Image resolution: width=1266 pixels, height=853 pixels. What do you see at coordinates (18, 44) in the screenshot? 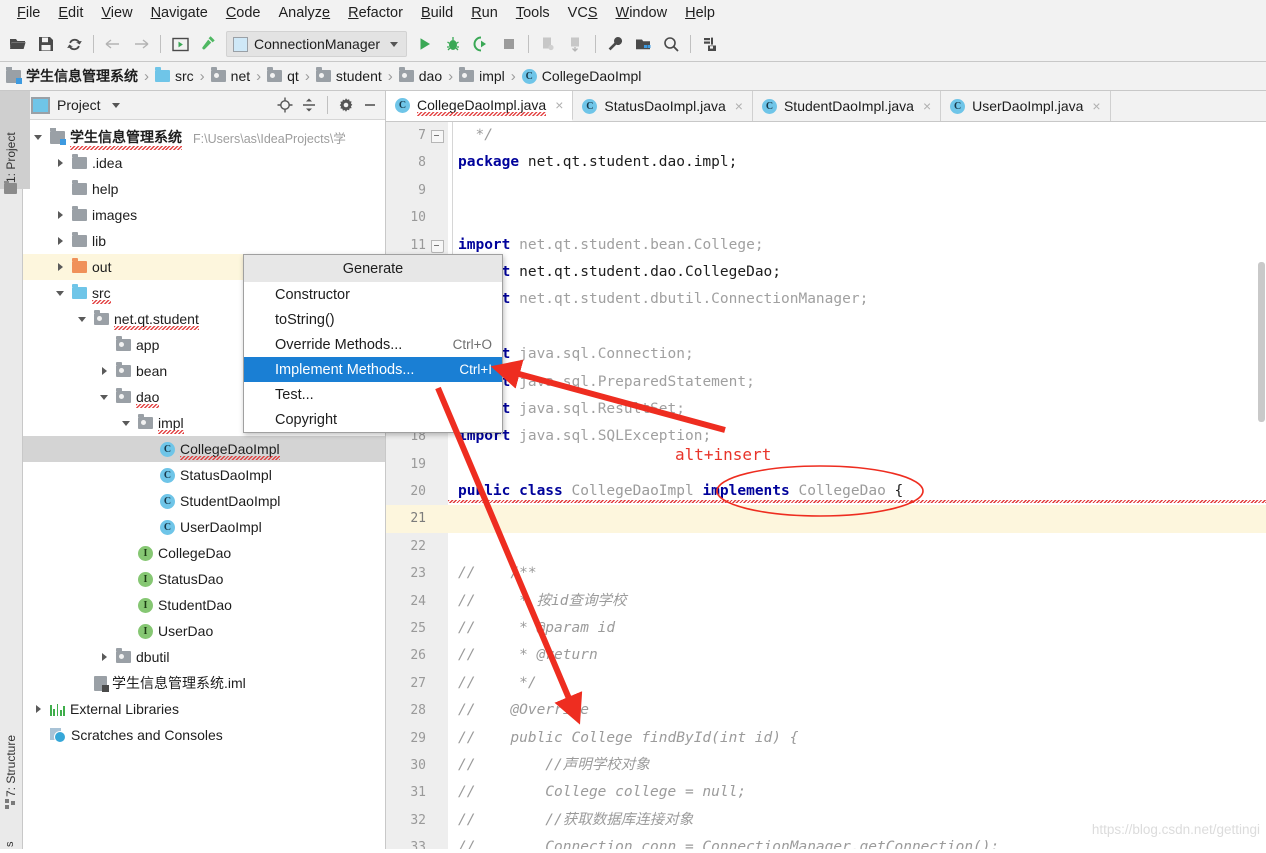
I see `open-folder-icon` at bounding box center [18, 44].